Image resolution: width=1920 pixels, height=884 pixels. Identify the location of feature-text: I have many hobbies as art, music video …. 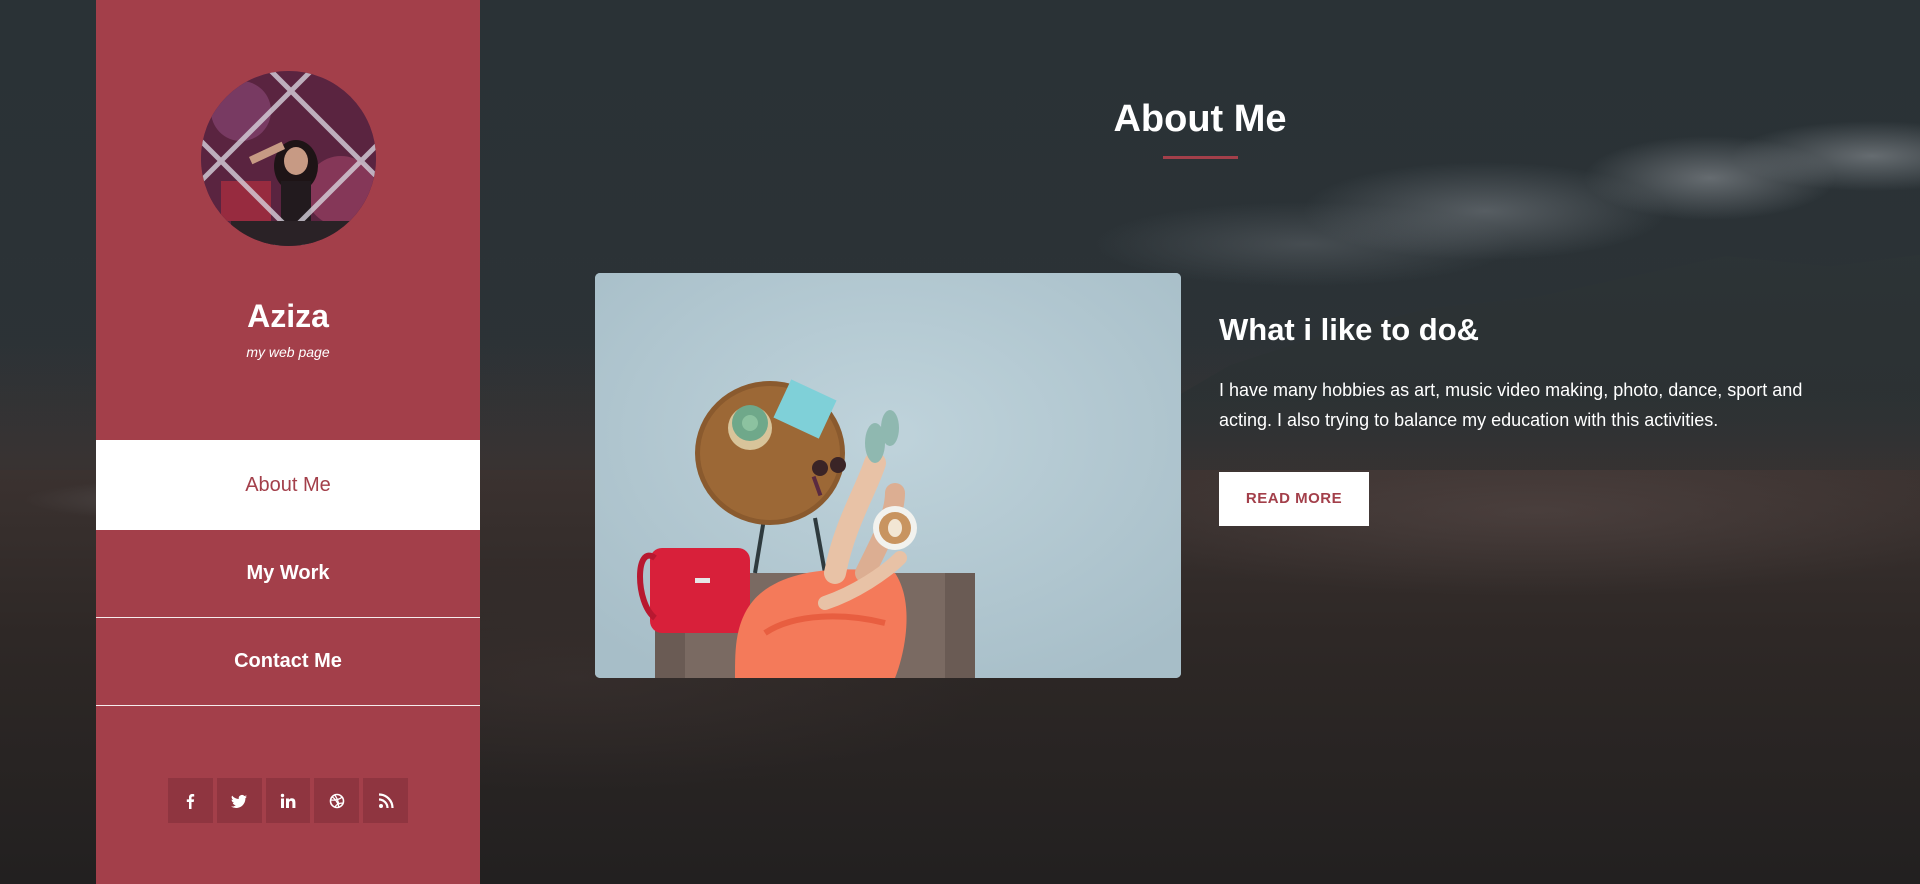
(1511, 405).